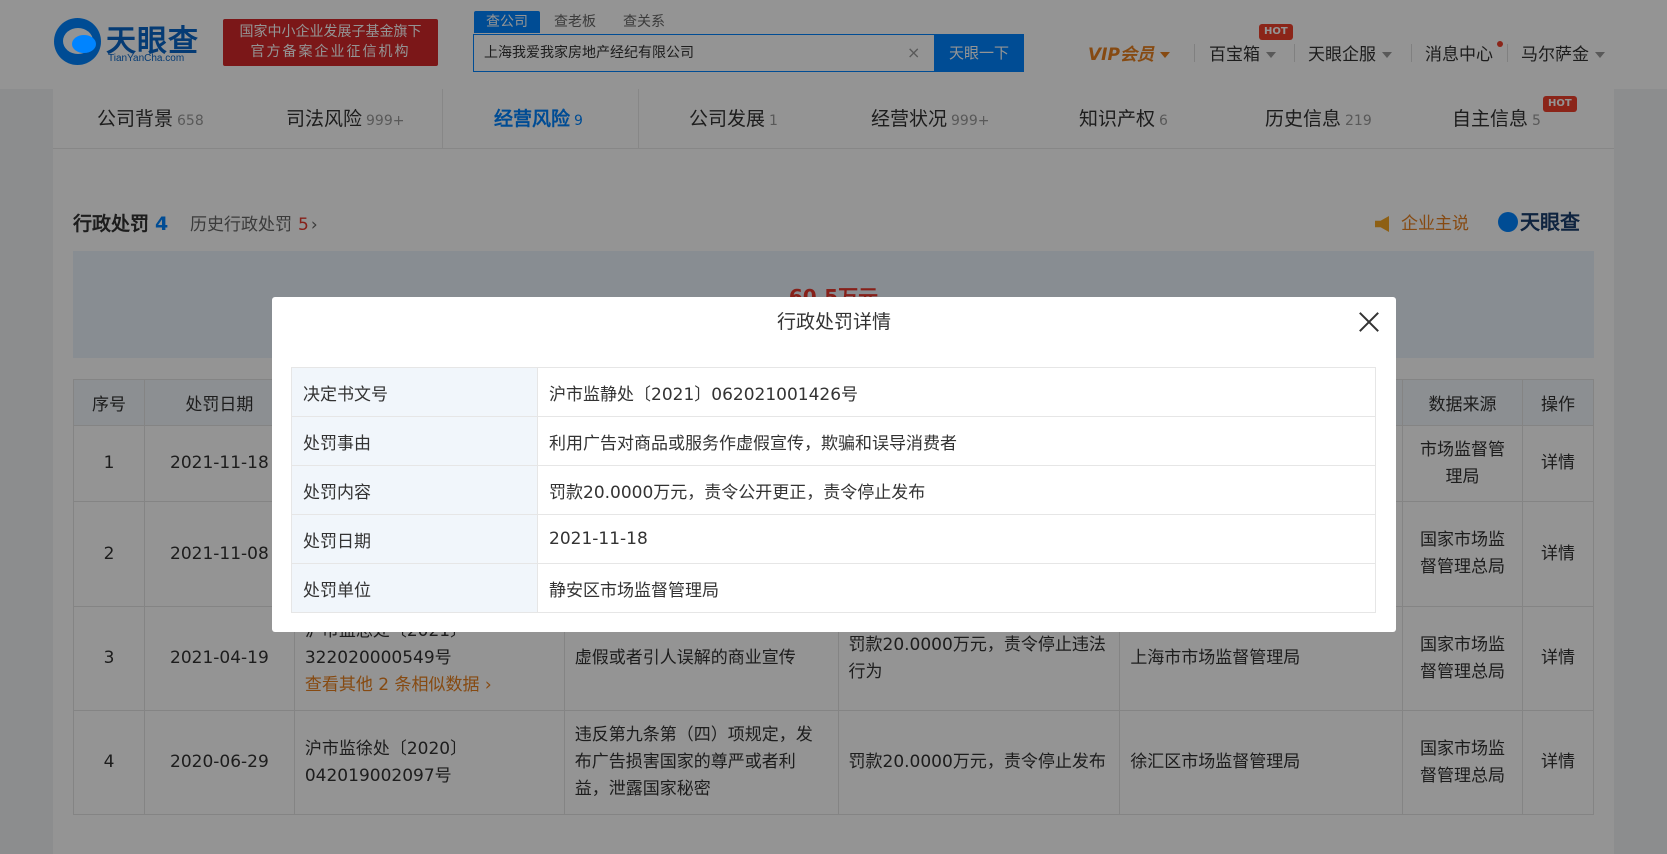  I want to click on detail-key: 决定书文号, so click(414, 392).